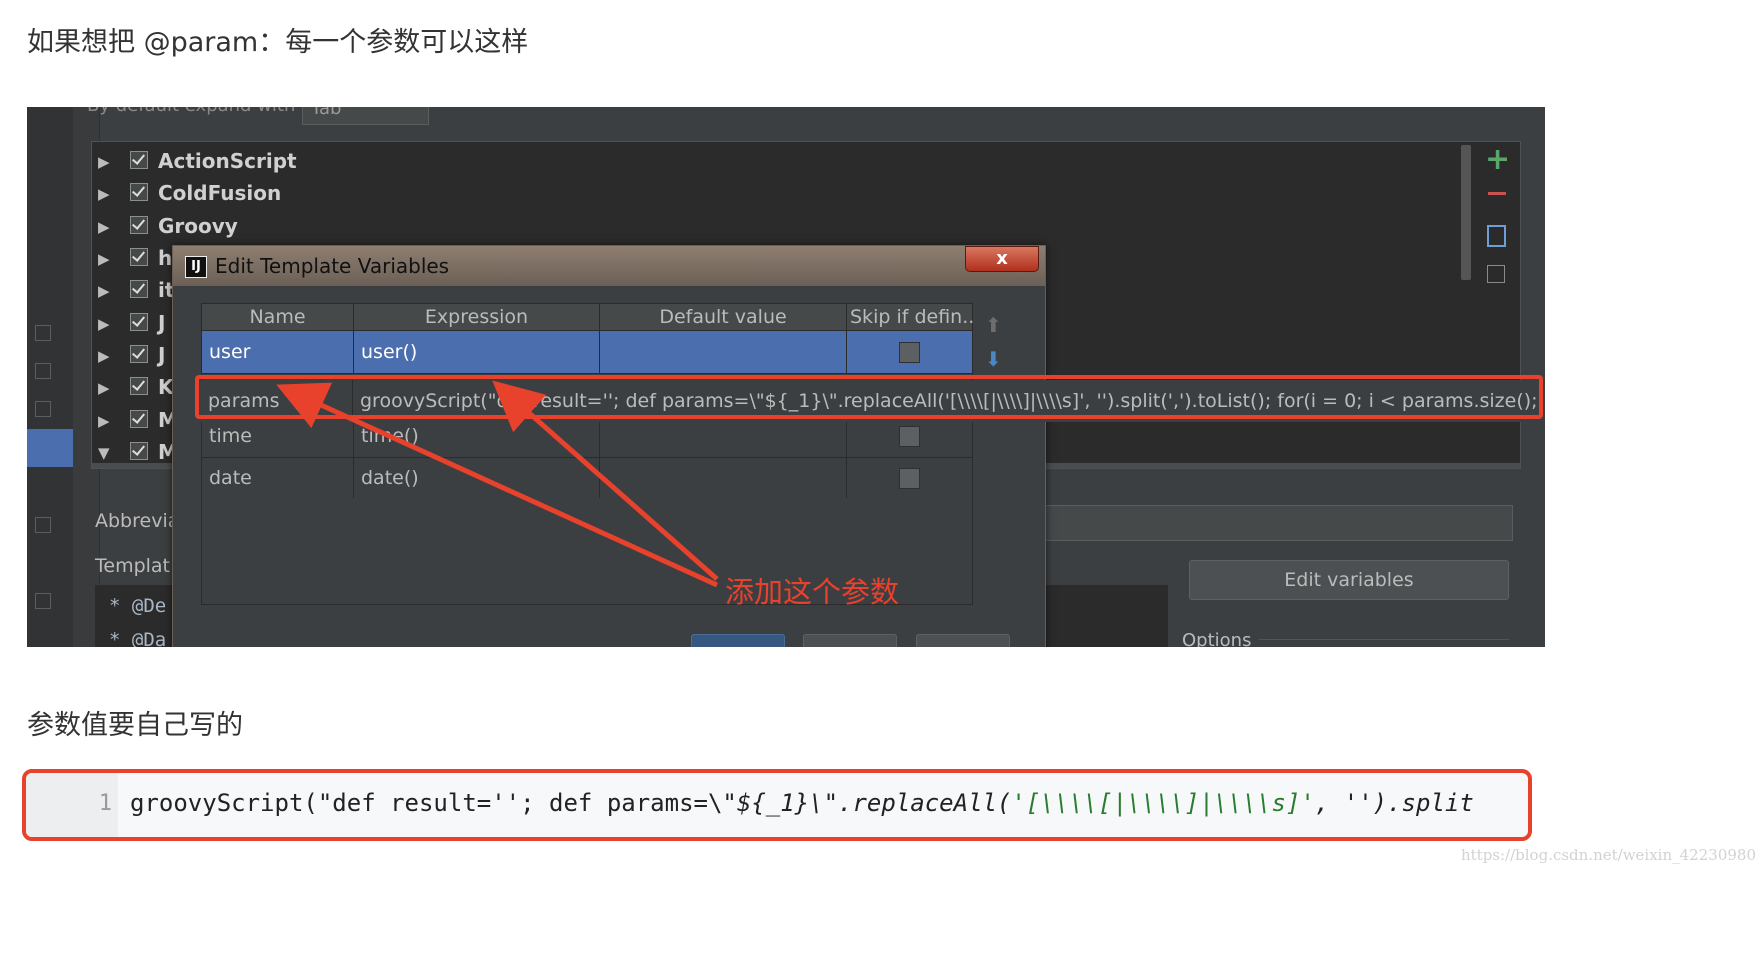 Image resolution: width=1760 pixels, height=978 pixels. Describe the element at coordinates (1384, 639) in the screenshot. I see `options-divider` at that location.